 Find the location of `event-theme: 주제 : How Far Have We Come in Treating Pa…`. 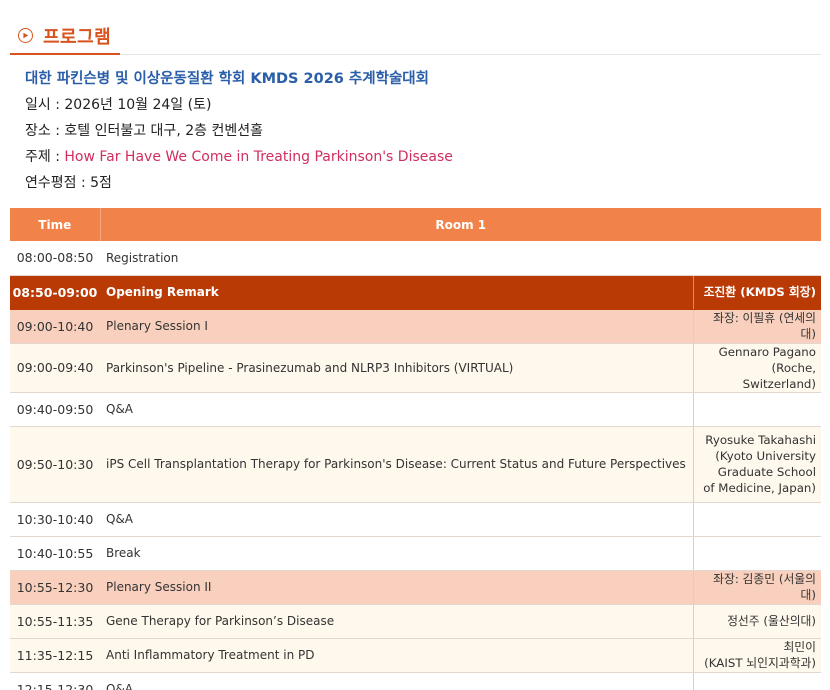

event-theme: 주제 : How Far Have We Come in Treating Pa… is located at coordinates (420, 157).